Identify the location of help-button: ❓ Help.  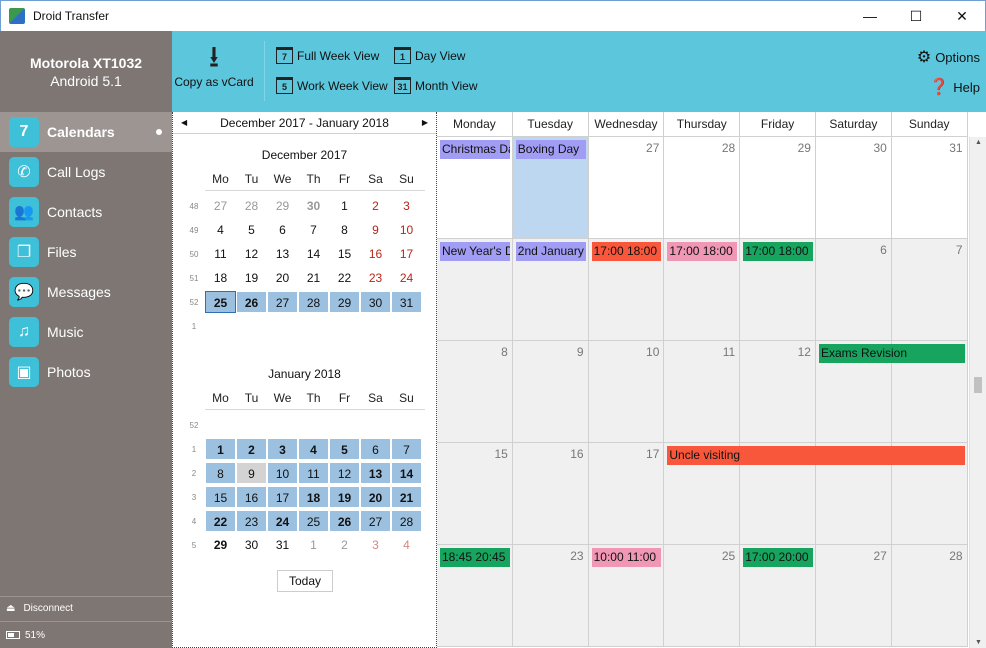
(954, 87).